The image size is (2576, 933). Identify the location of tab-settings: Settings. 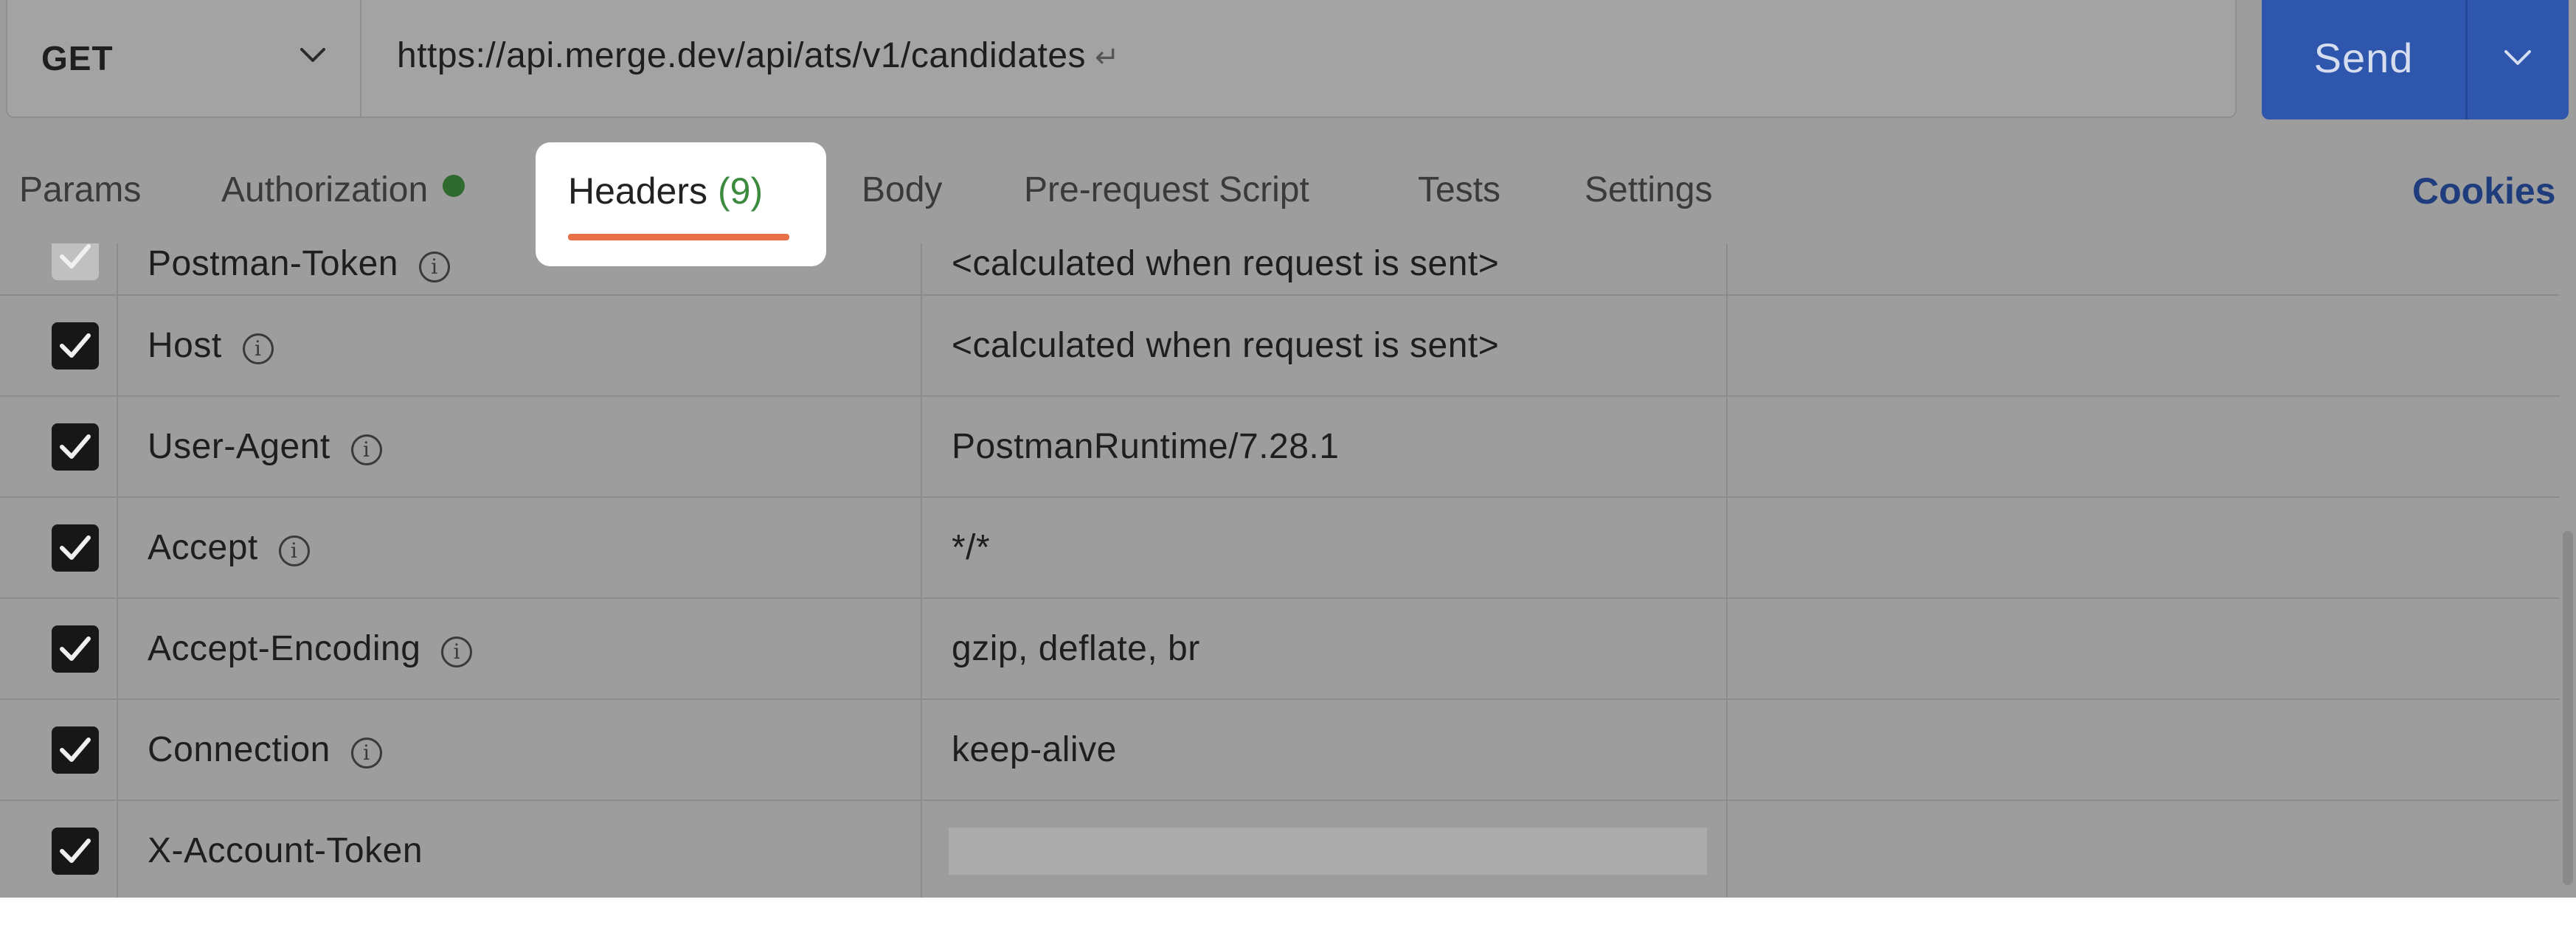
(1649, 190).